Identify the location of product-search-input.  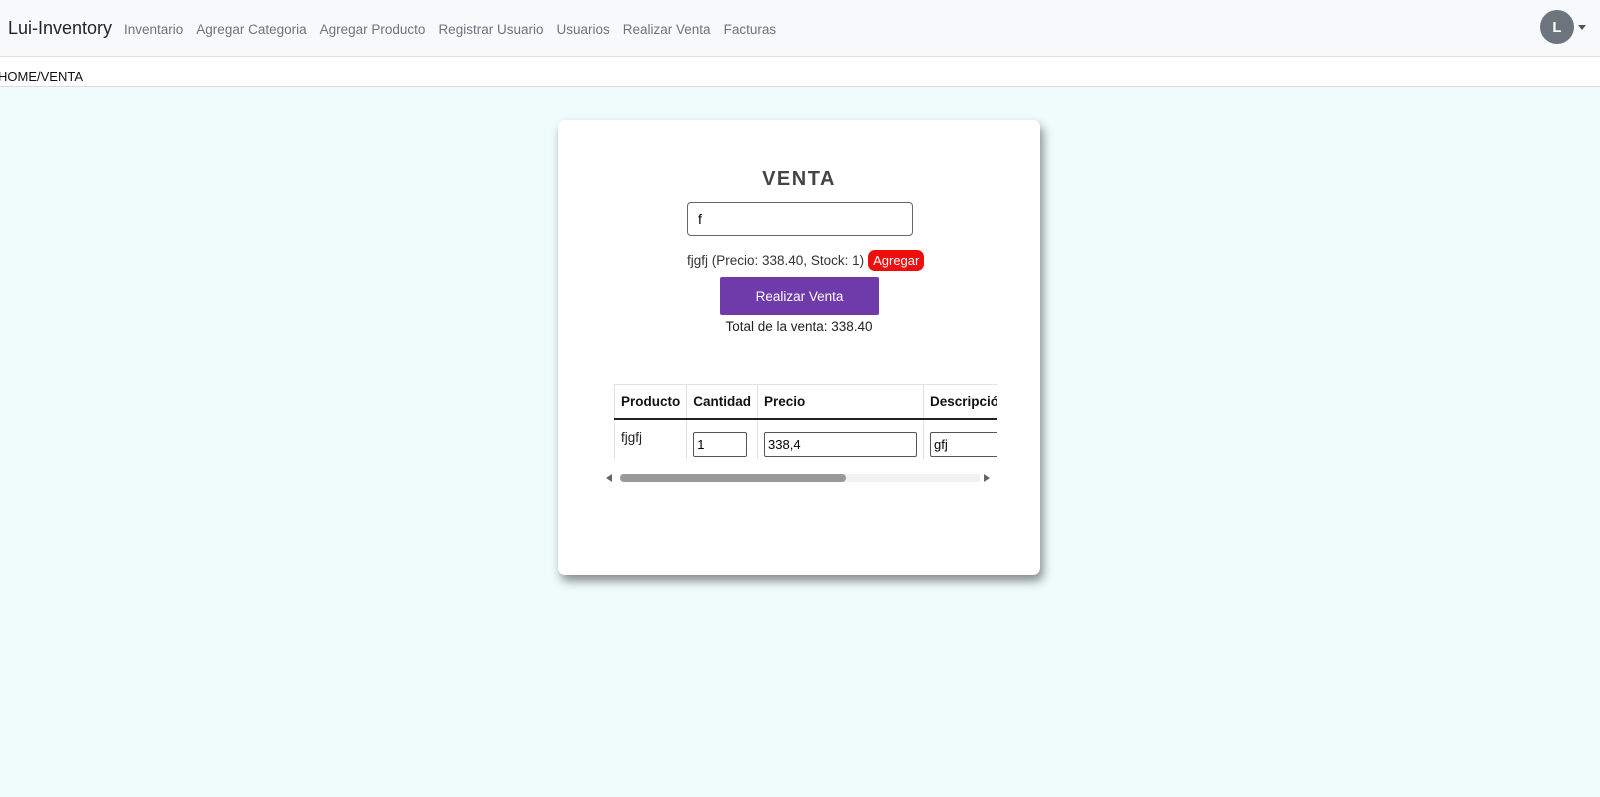
(800, 219).